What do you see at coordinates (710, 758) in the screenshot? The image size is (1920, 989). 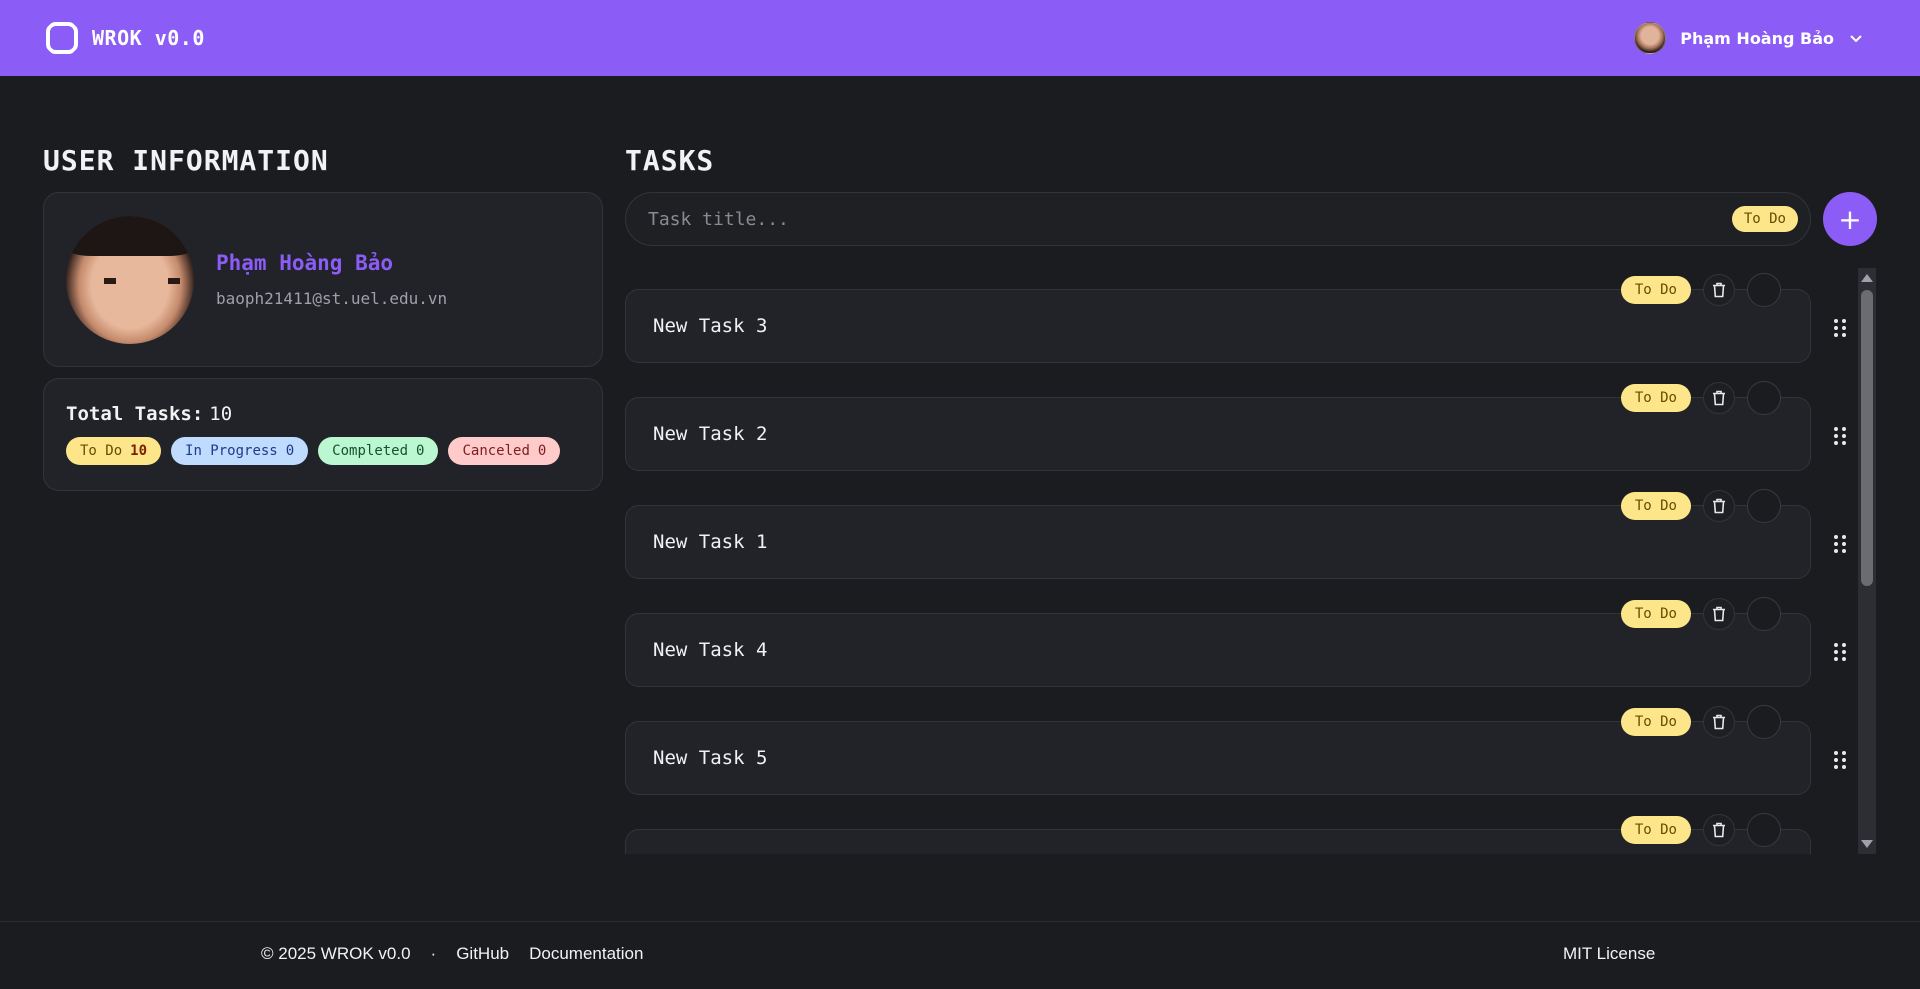 I see `task-title: New Task 5` at bounding box center [710, 758].